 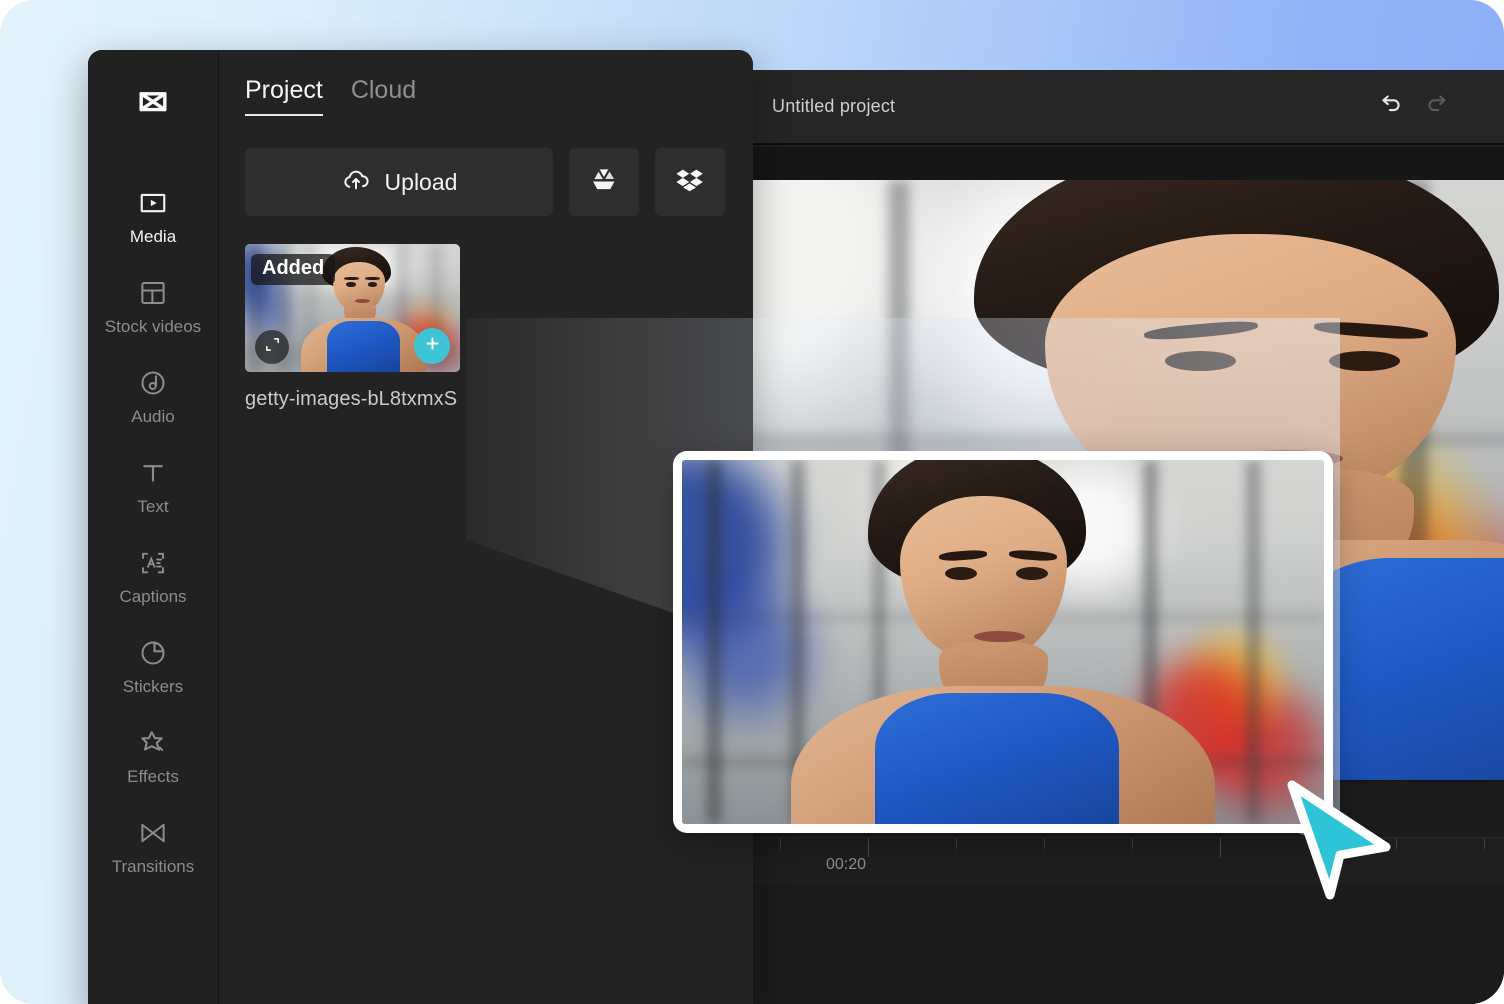 What do you see at coordinates (153, 417) in the screenshot?
I see `sidebar-item-label: Audio` at bounding box center [153, 417].